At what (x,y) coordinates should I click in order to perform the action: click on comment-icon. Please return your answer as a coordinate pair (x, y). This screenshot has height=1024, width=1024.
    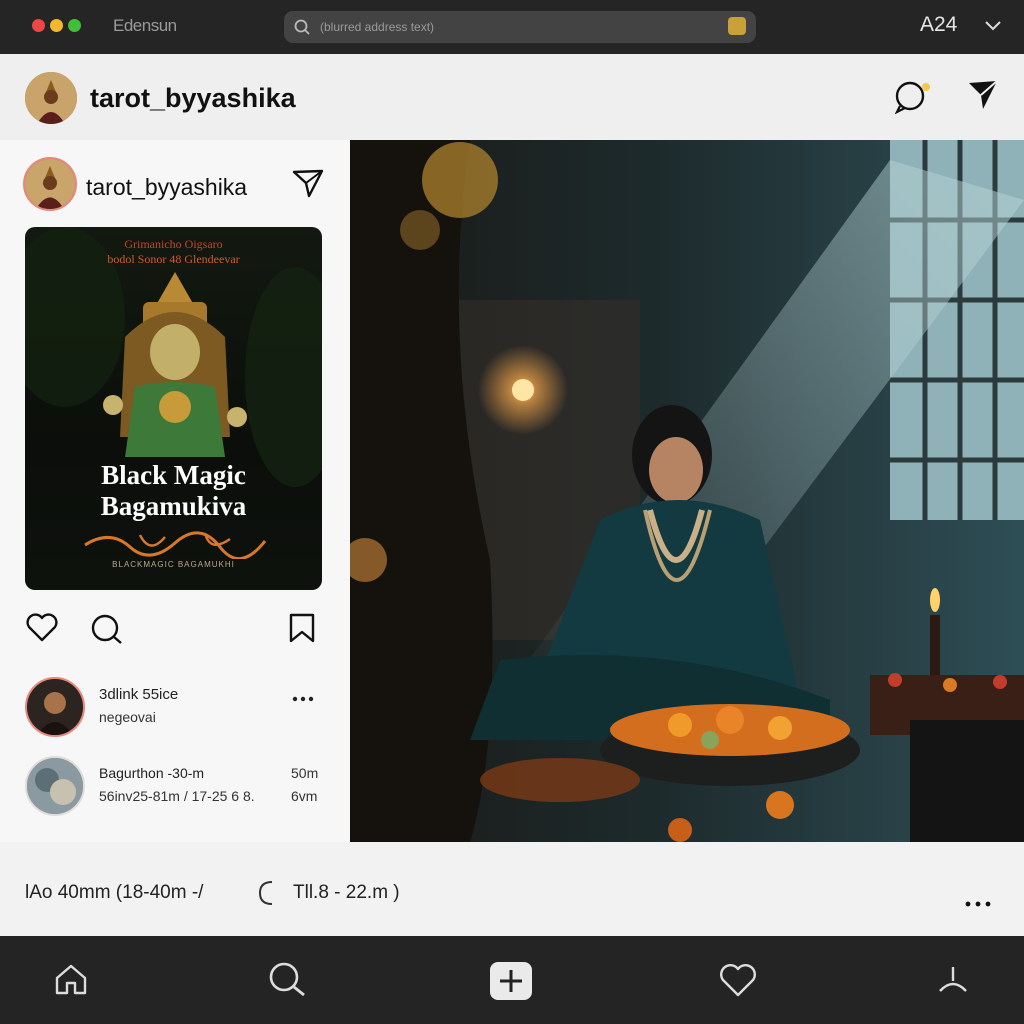
    Looking at the image, I should click on (107, 629).